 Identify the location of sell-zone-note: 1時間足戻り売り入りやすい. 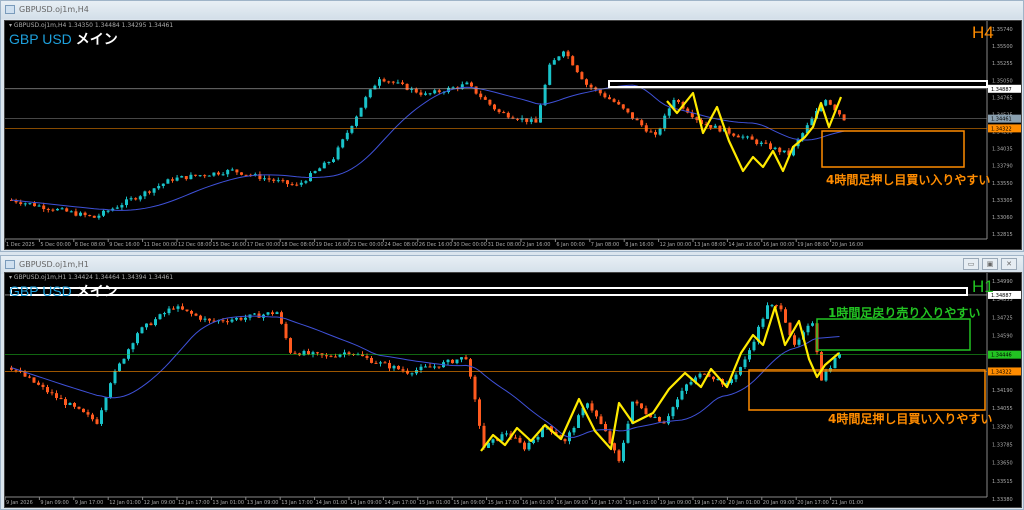
(904, 313).